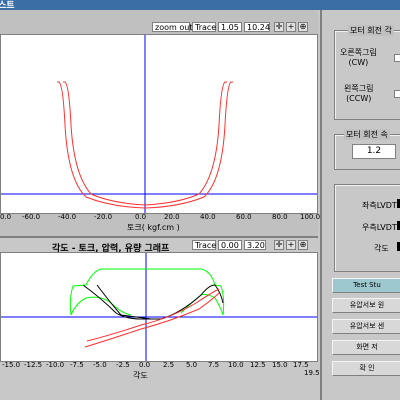 Image resolution: width=400 pixels, height=400 pixels. Describe the element at coordinates (159, 237) in the screenshot. I see `divider` at that location.